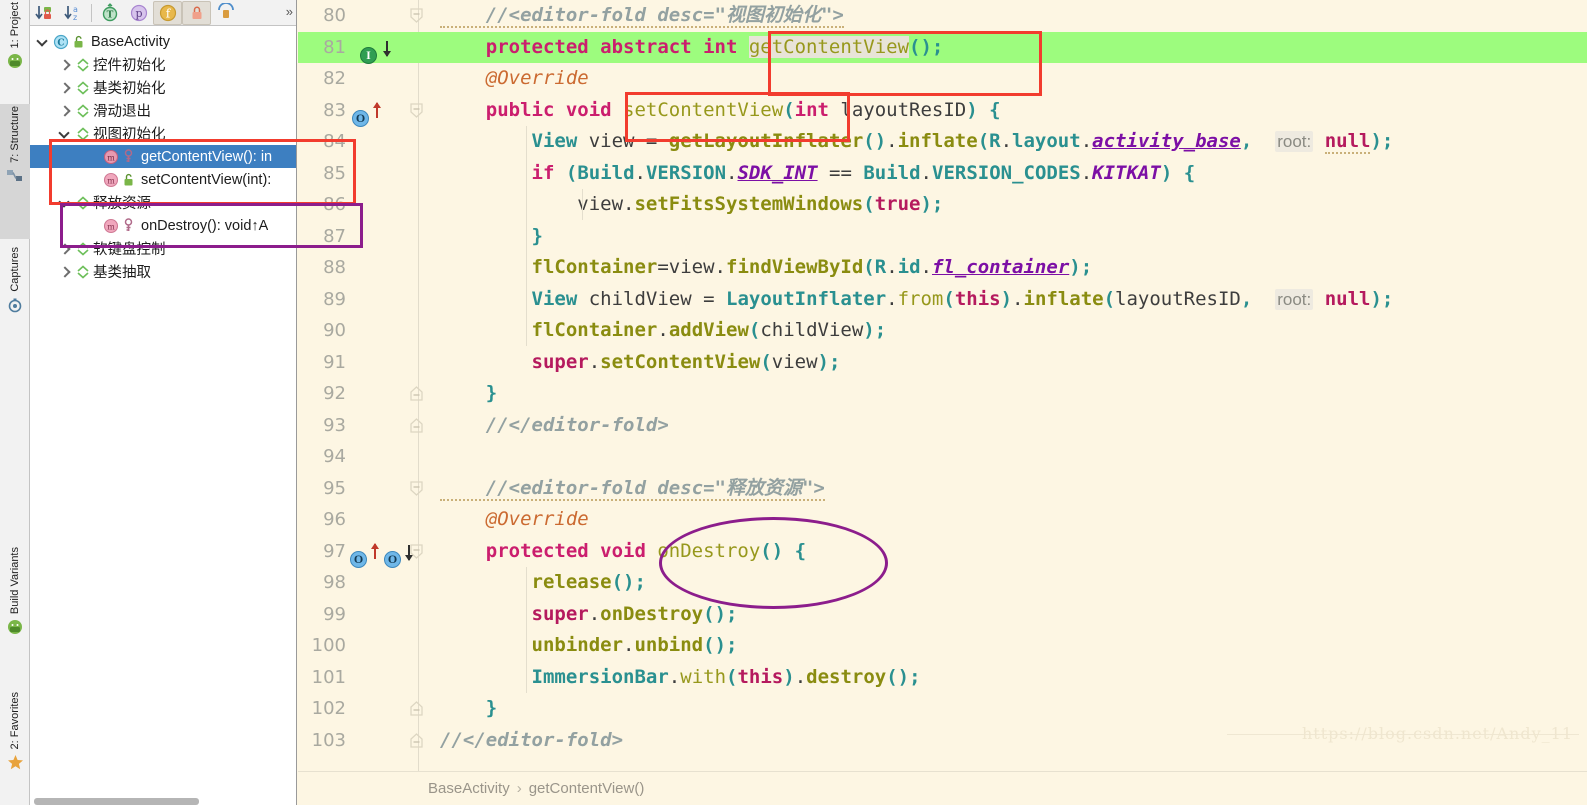 Image resolution: width=1587 pixels, height=805 pixels. I want to click on structure-icon, so click(15, 177).